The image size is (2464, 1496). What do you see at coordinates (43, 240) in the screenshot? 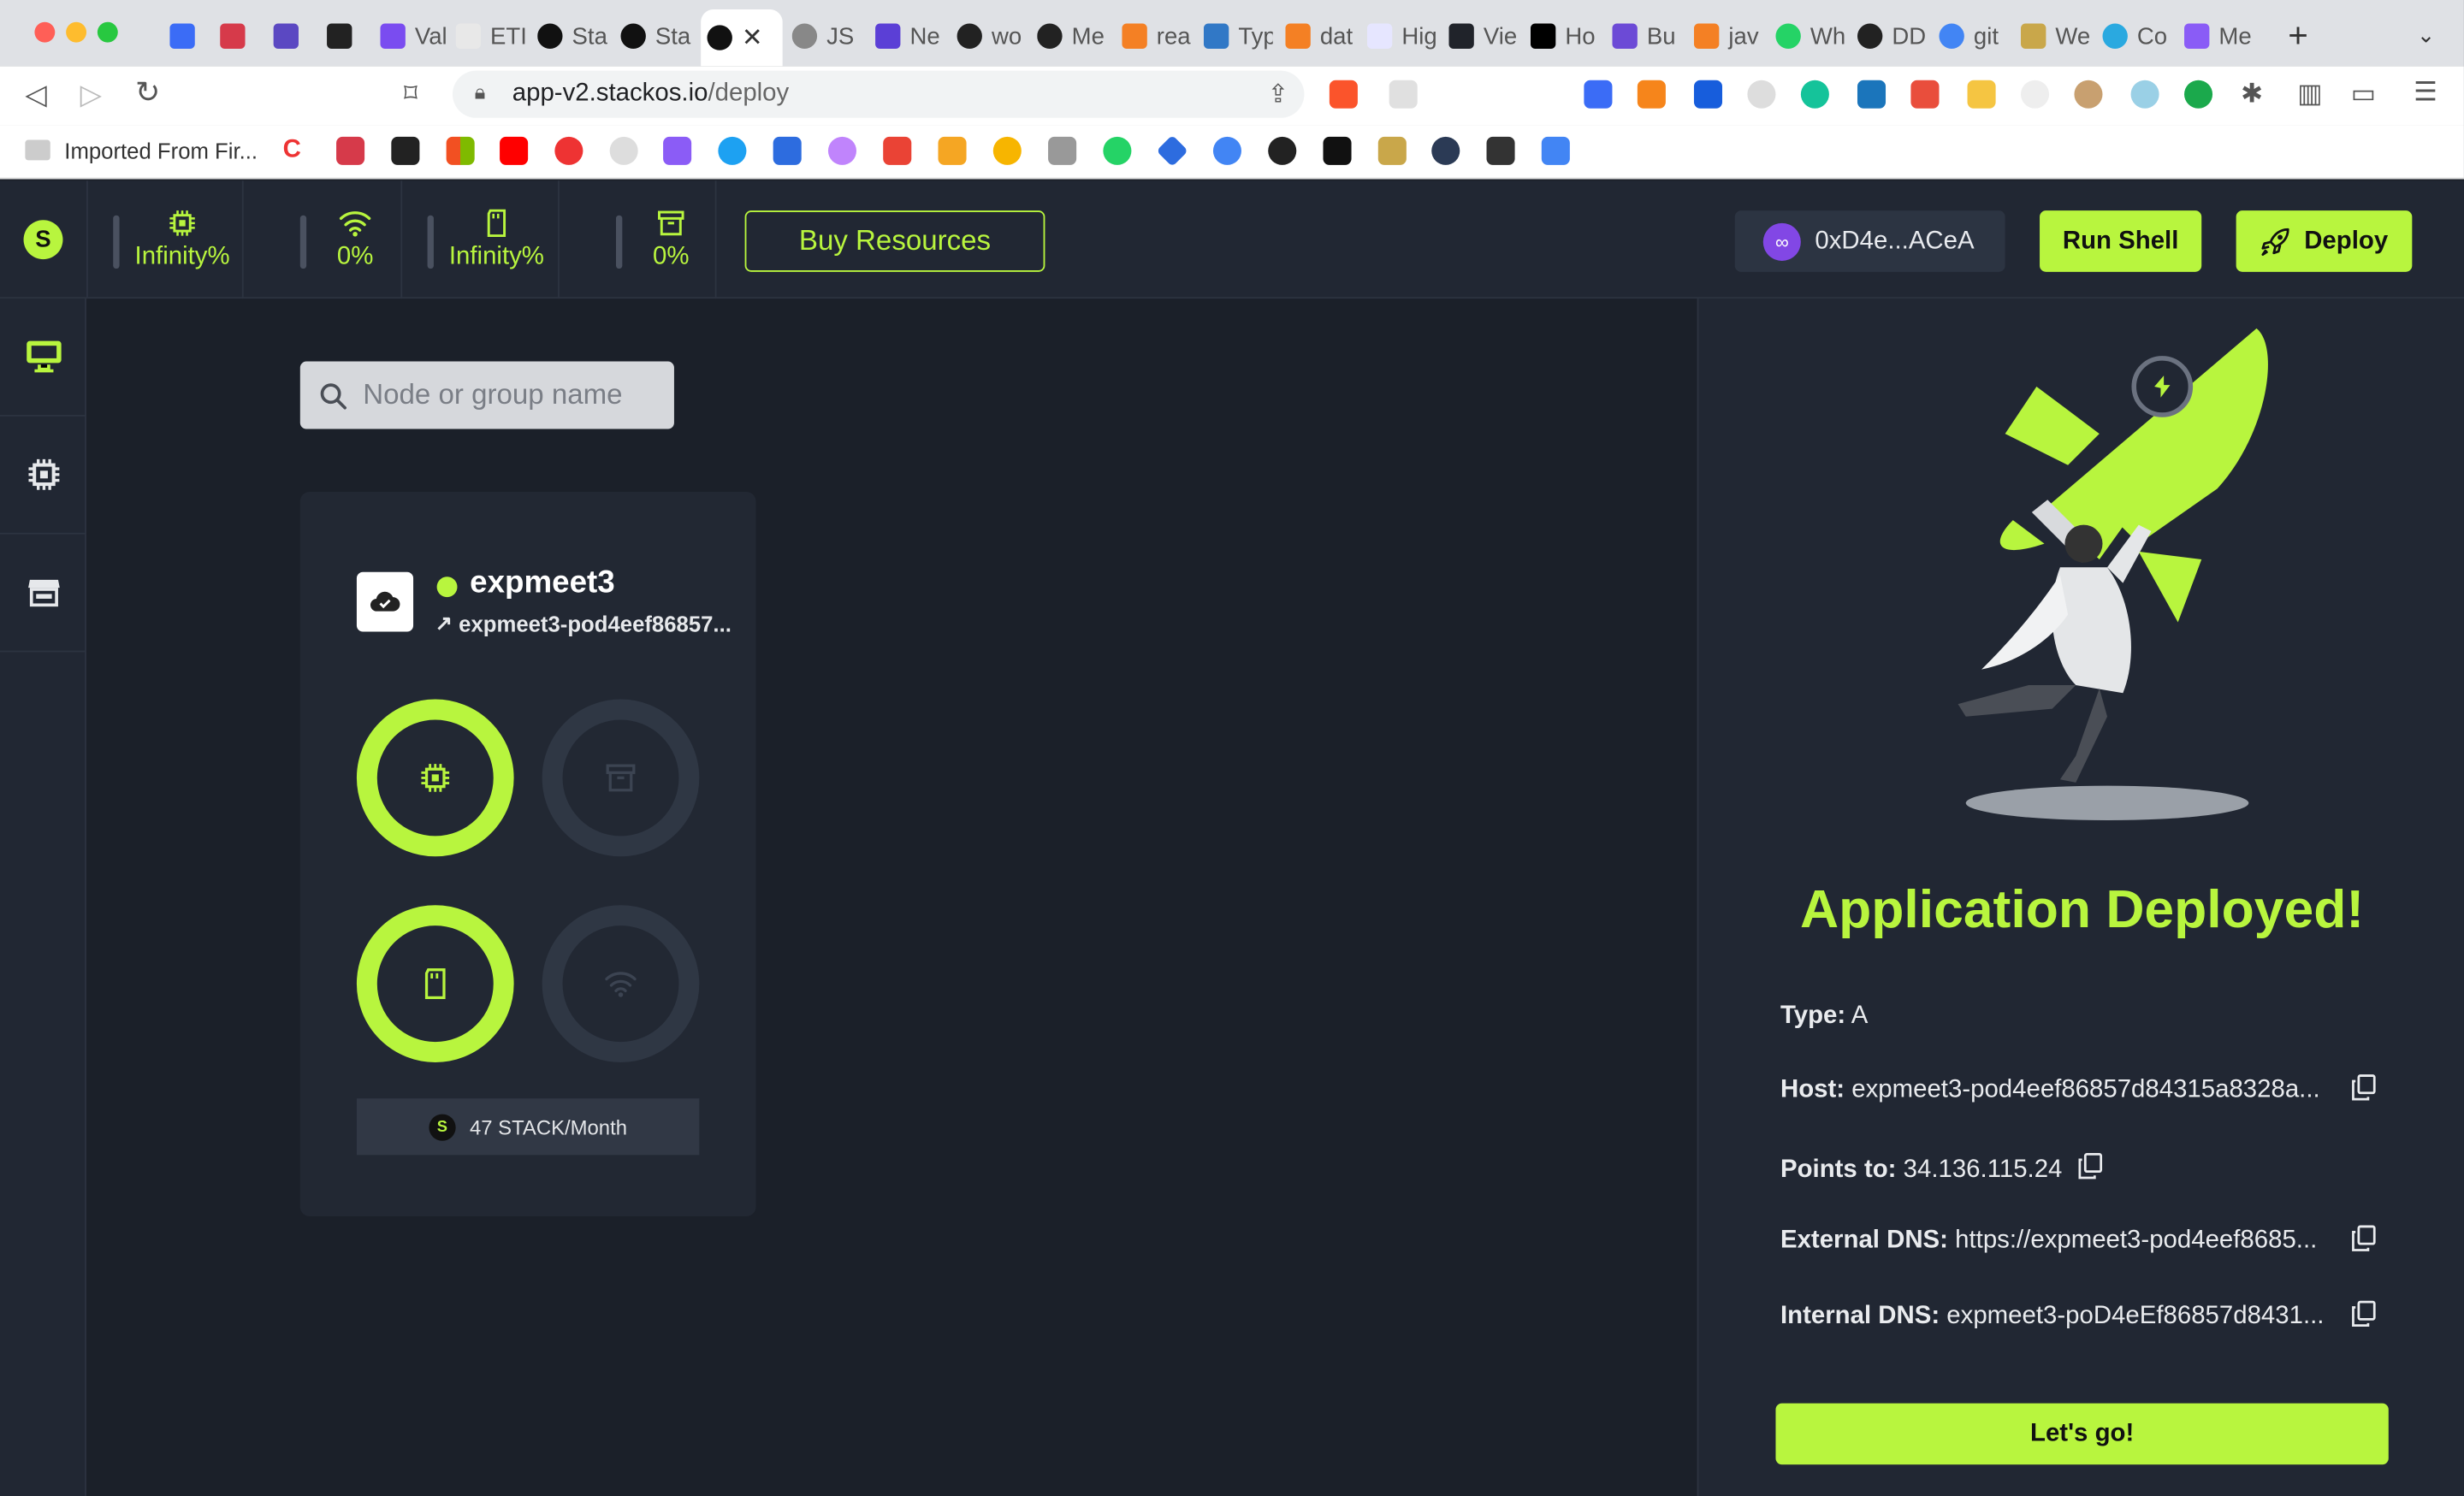
I see `stackos-logo: S` at bounding box center [43, 240].